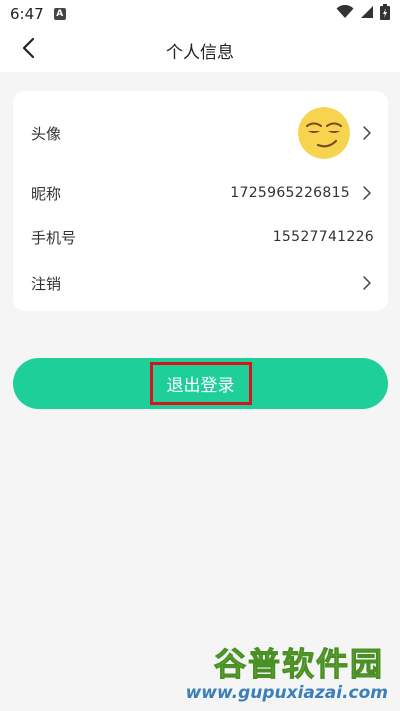 This screenshot has width=400, height=711. What do you see at coordinates (367, 14) in the screenshot?
I see `signal-icon` at bounding box center [367, 14].